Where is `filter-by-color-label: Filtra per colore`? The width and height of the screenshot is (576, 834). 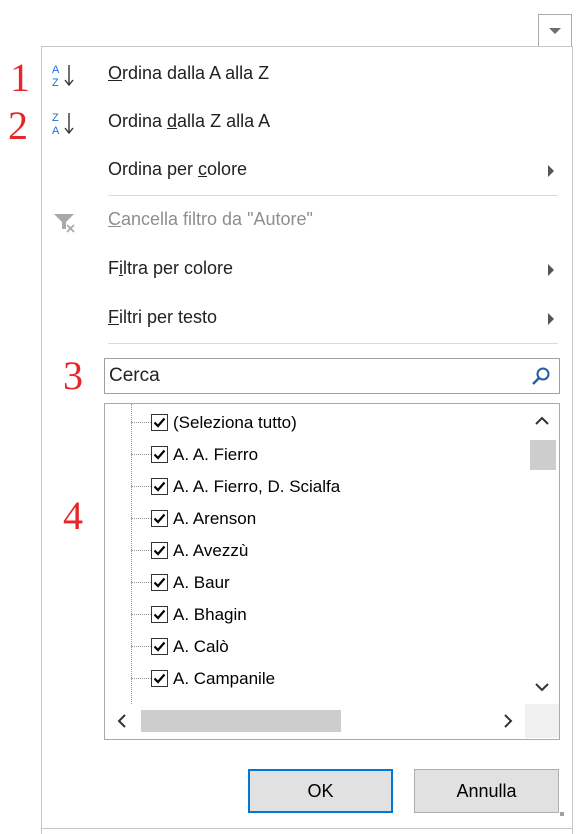 filter-by-color-label: Filtra per colore is located at coordinates (171, 268).